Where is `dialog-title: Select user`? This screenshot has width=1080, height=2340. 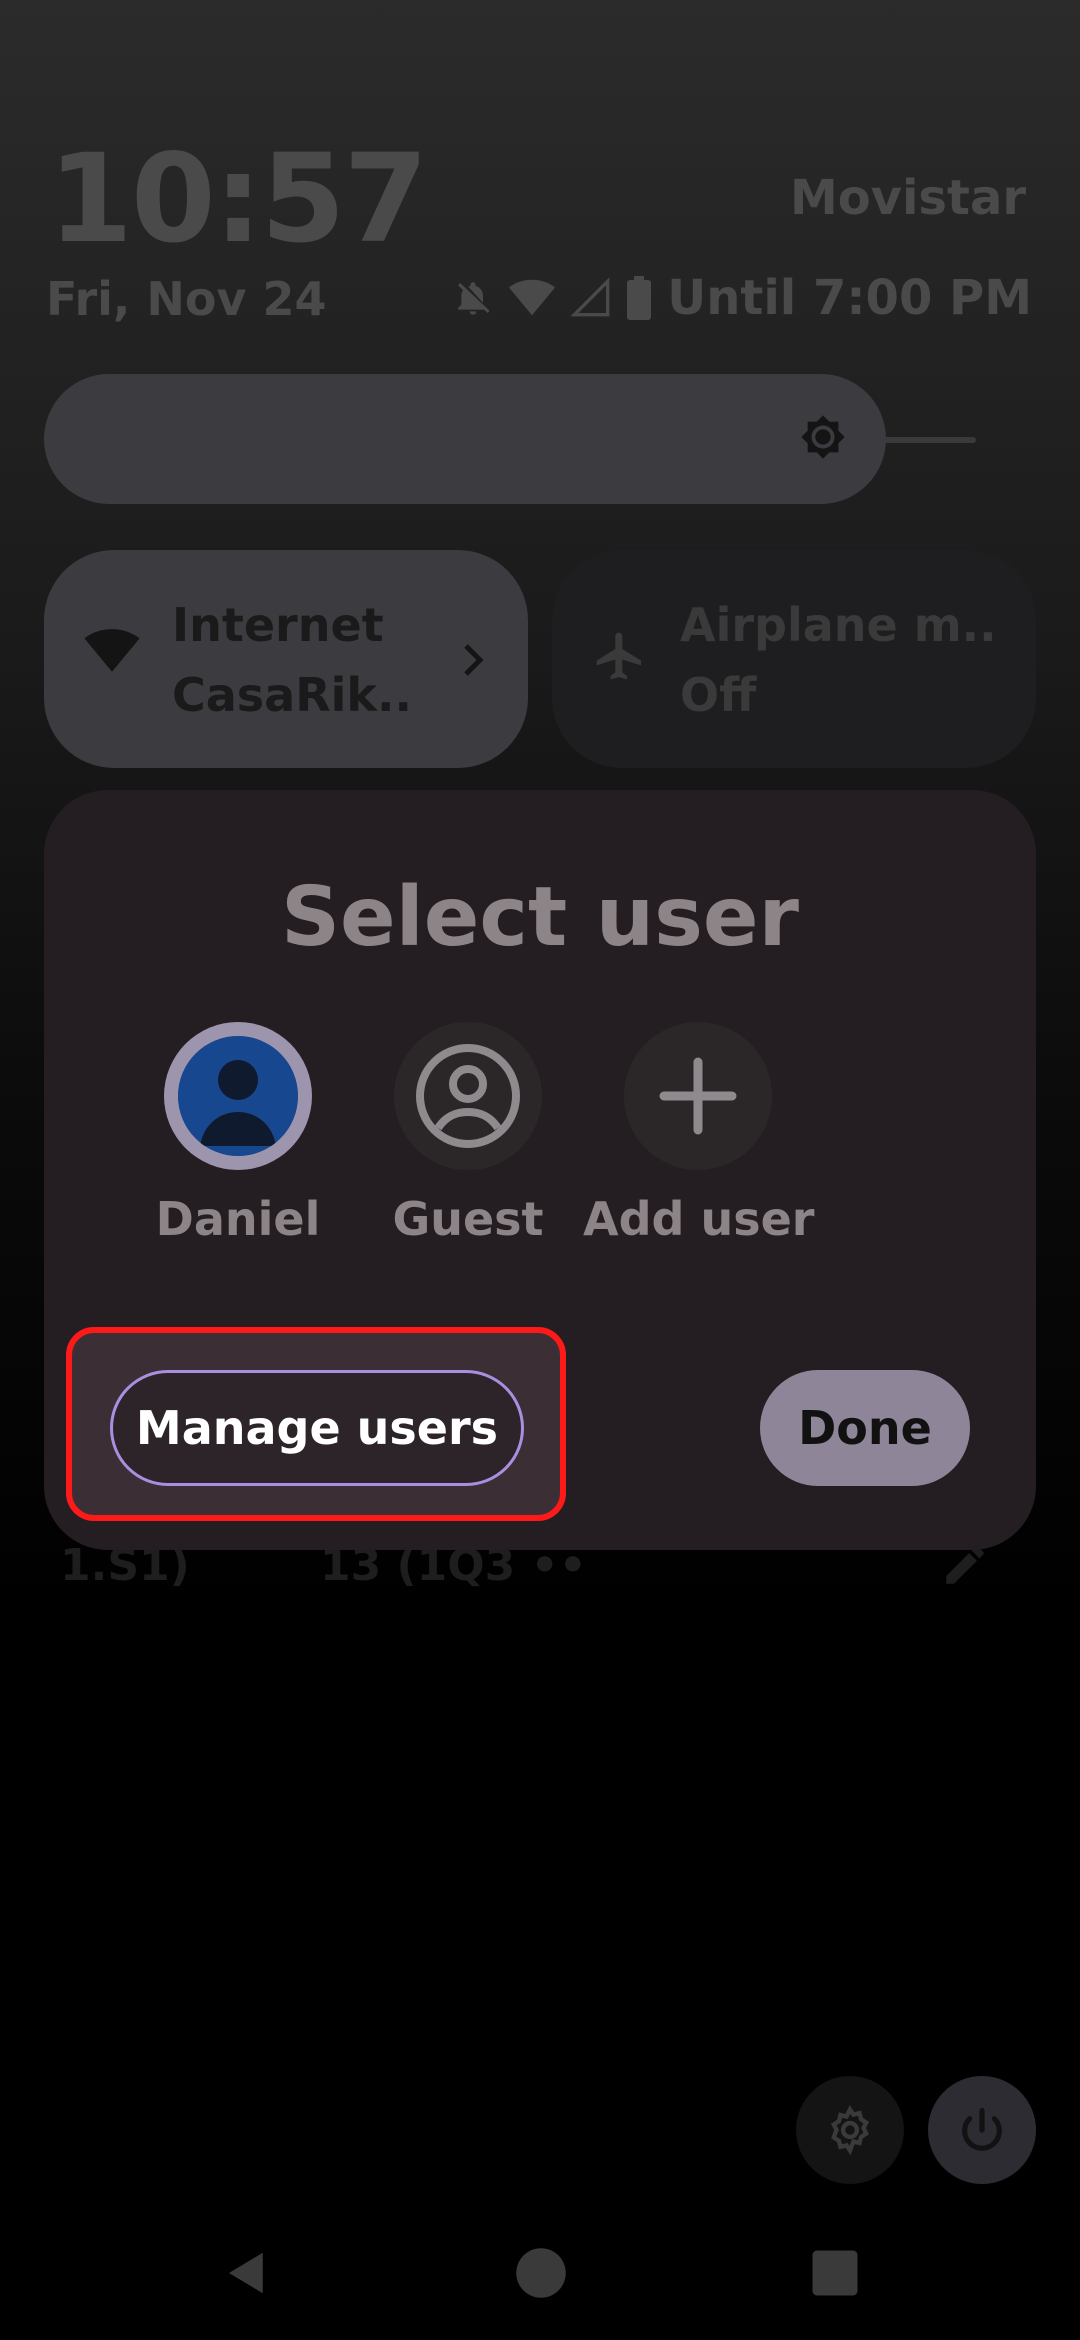
dialog-title: Select user is located at coordinates (540, 917).